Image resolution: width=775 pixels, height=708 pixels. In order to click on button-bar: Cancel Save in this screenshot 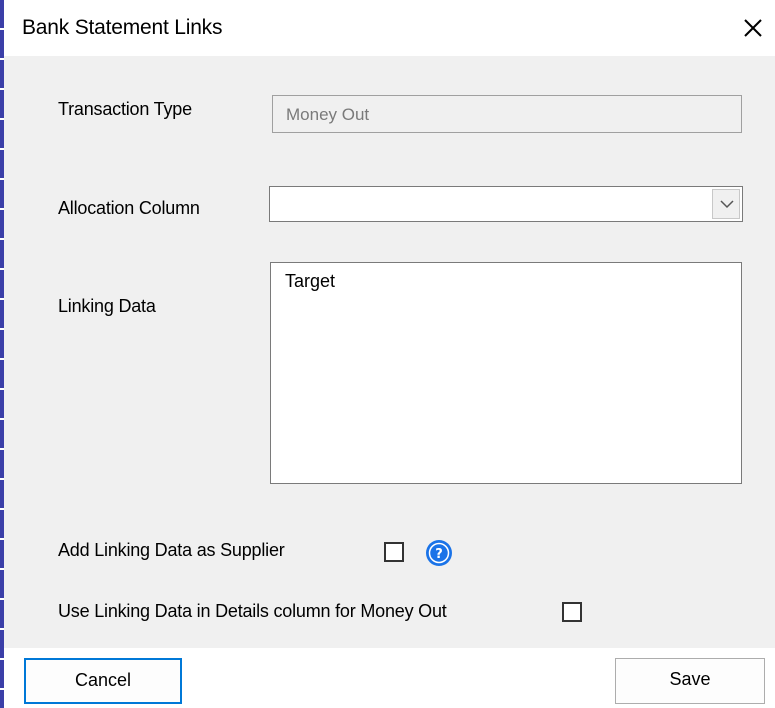, I will do `click(389, 678)`.